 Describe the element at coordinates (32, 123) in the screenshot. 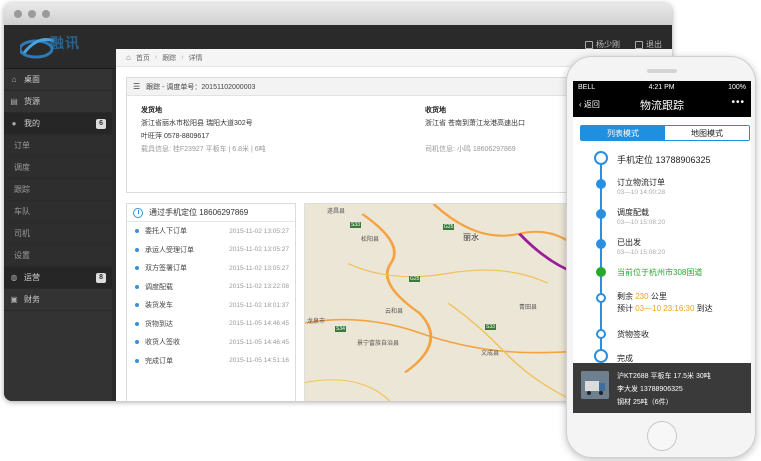

I see `sidebar-item-label: 我的` at that location.